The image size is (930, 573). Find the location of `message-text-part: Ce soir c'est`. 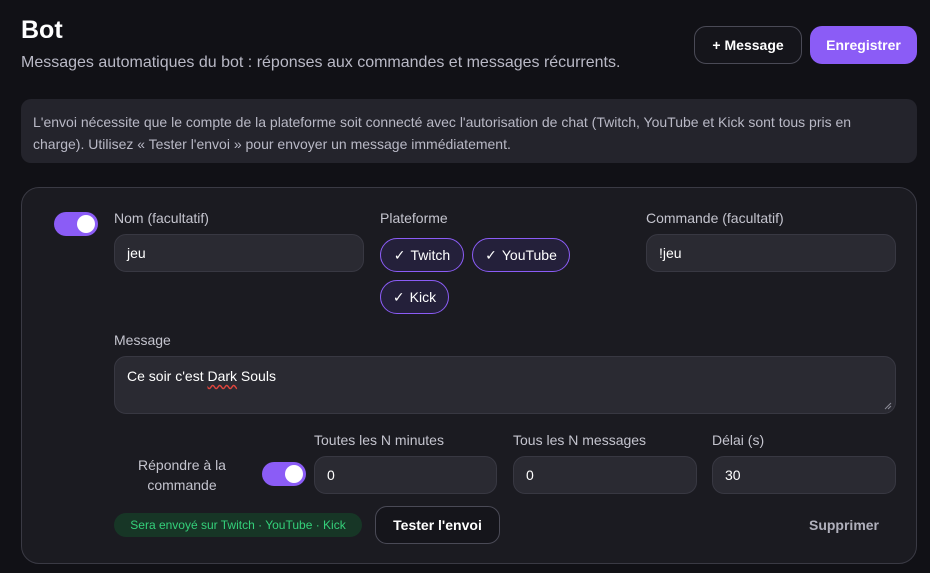

message-text-part: Ce soir c'est is located at coordinates (167, 376).